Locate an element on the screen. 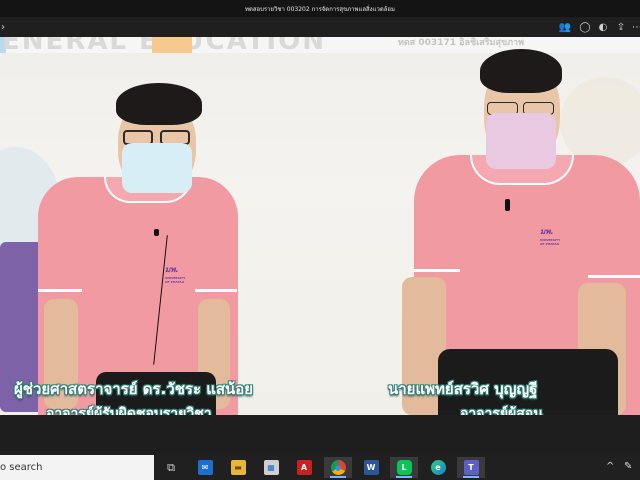 This screenshot has height=480, width=640. line-icon: L is located at coordinates (404, 467).